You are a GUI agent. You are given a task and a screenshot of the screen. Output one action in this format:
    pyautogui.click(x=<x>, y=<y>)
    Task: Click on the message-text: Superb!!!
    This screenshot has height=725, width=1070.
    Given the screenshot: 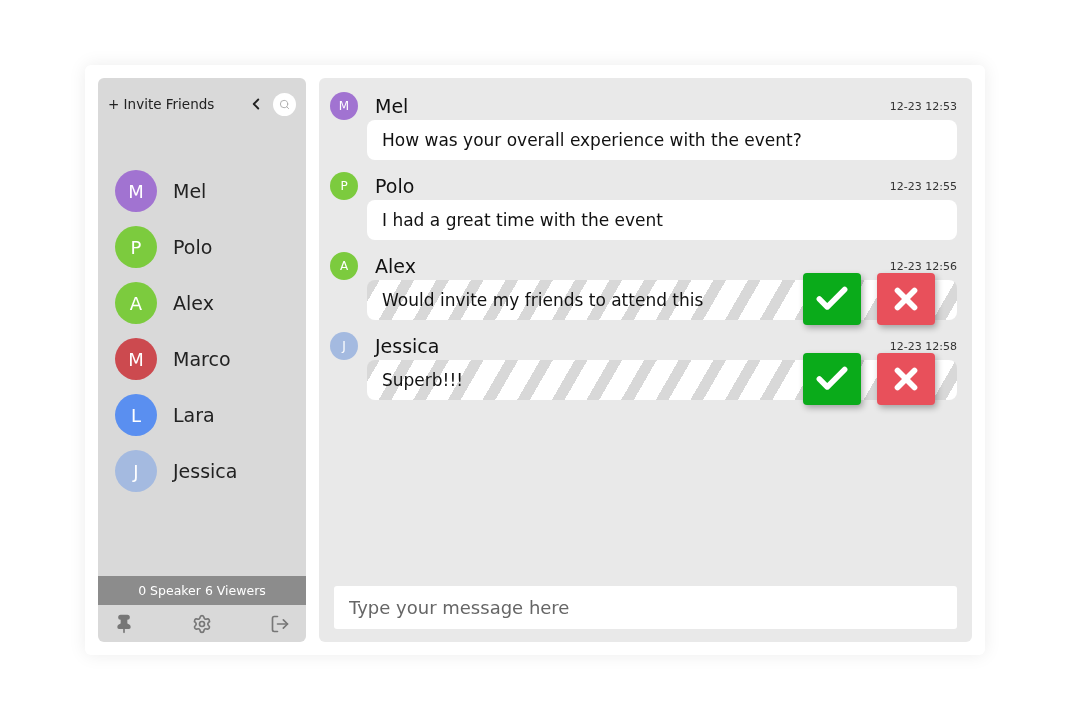 What is the action you would take?
    pyautogui.click(x=423, y=380)
    